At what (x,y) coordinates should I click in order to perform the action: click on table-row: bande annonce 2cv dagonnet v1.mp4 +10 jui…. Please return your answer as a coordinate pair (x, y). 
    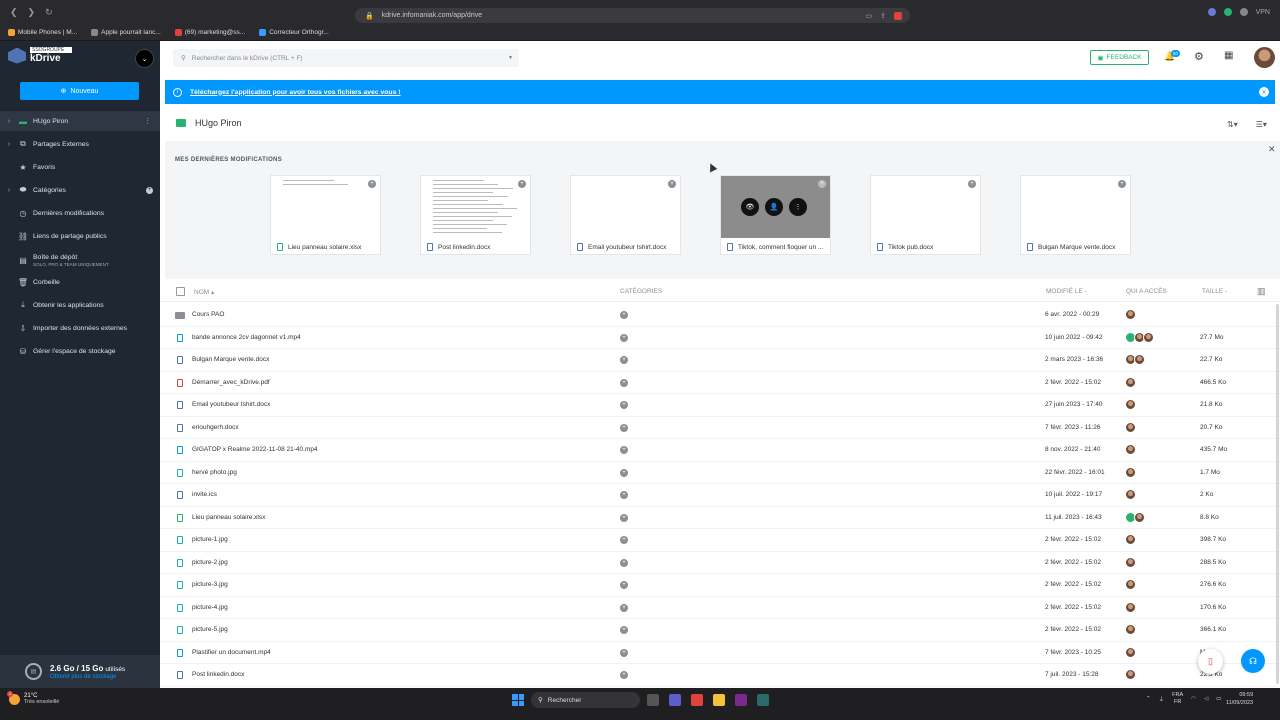
    Looking at the image, I should click on (720, 338).